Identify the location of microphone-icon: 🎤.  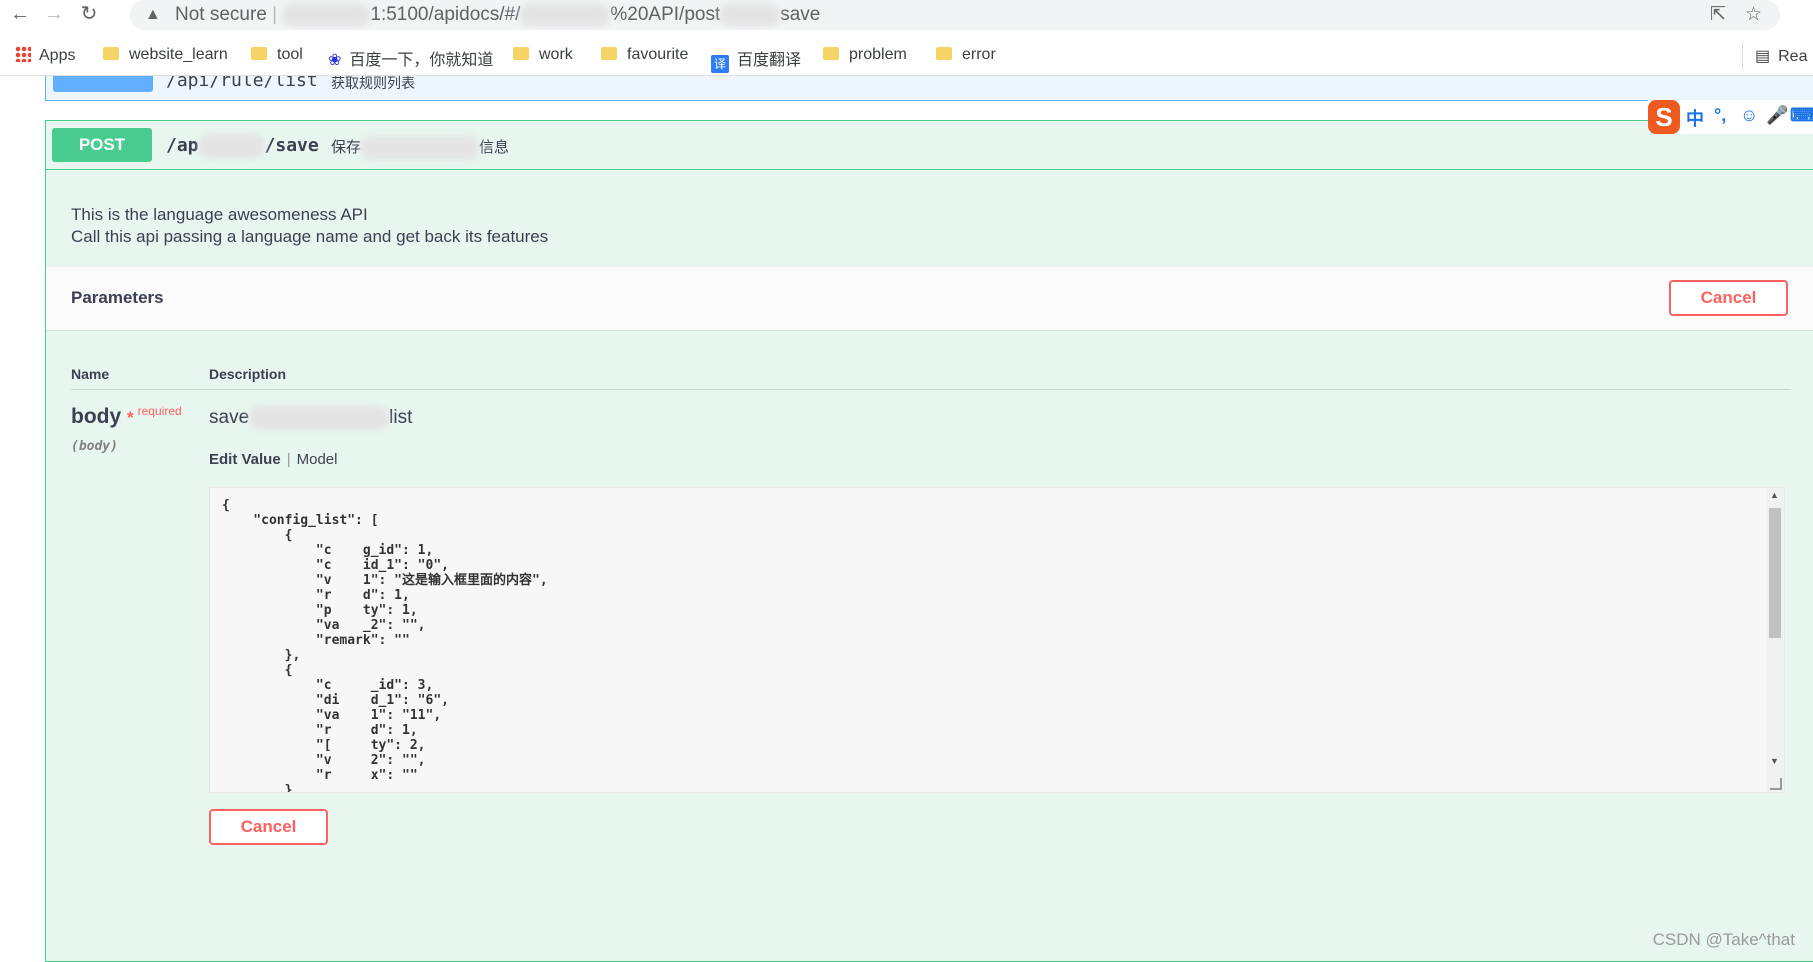
(1777, 115).